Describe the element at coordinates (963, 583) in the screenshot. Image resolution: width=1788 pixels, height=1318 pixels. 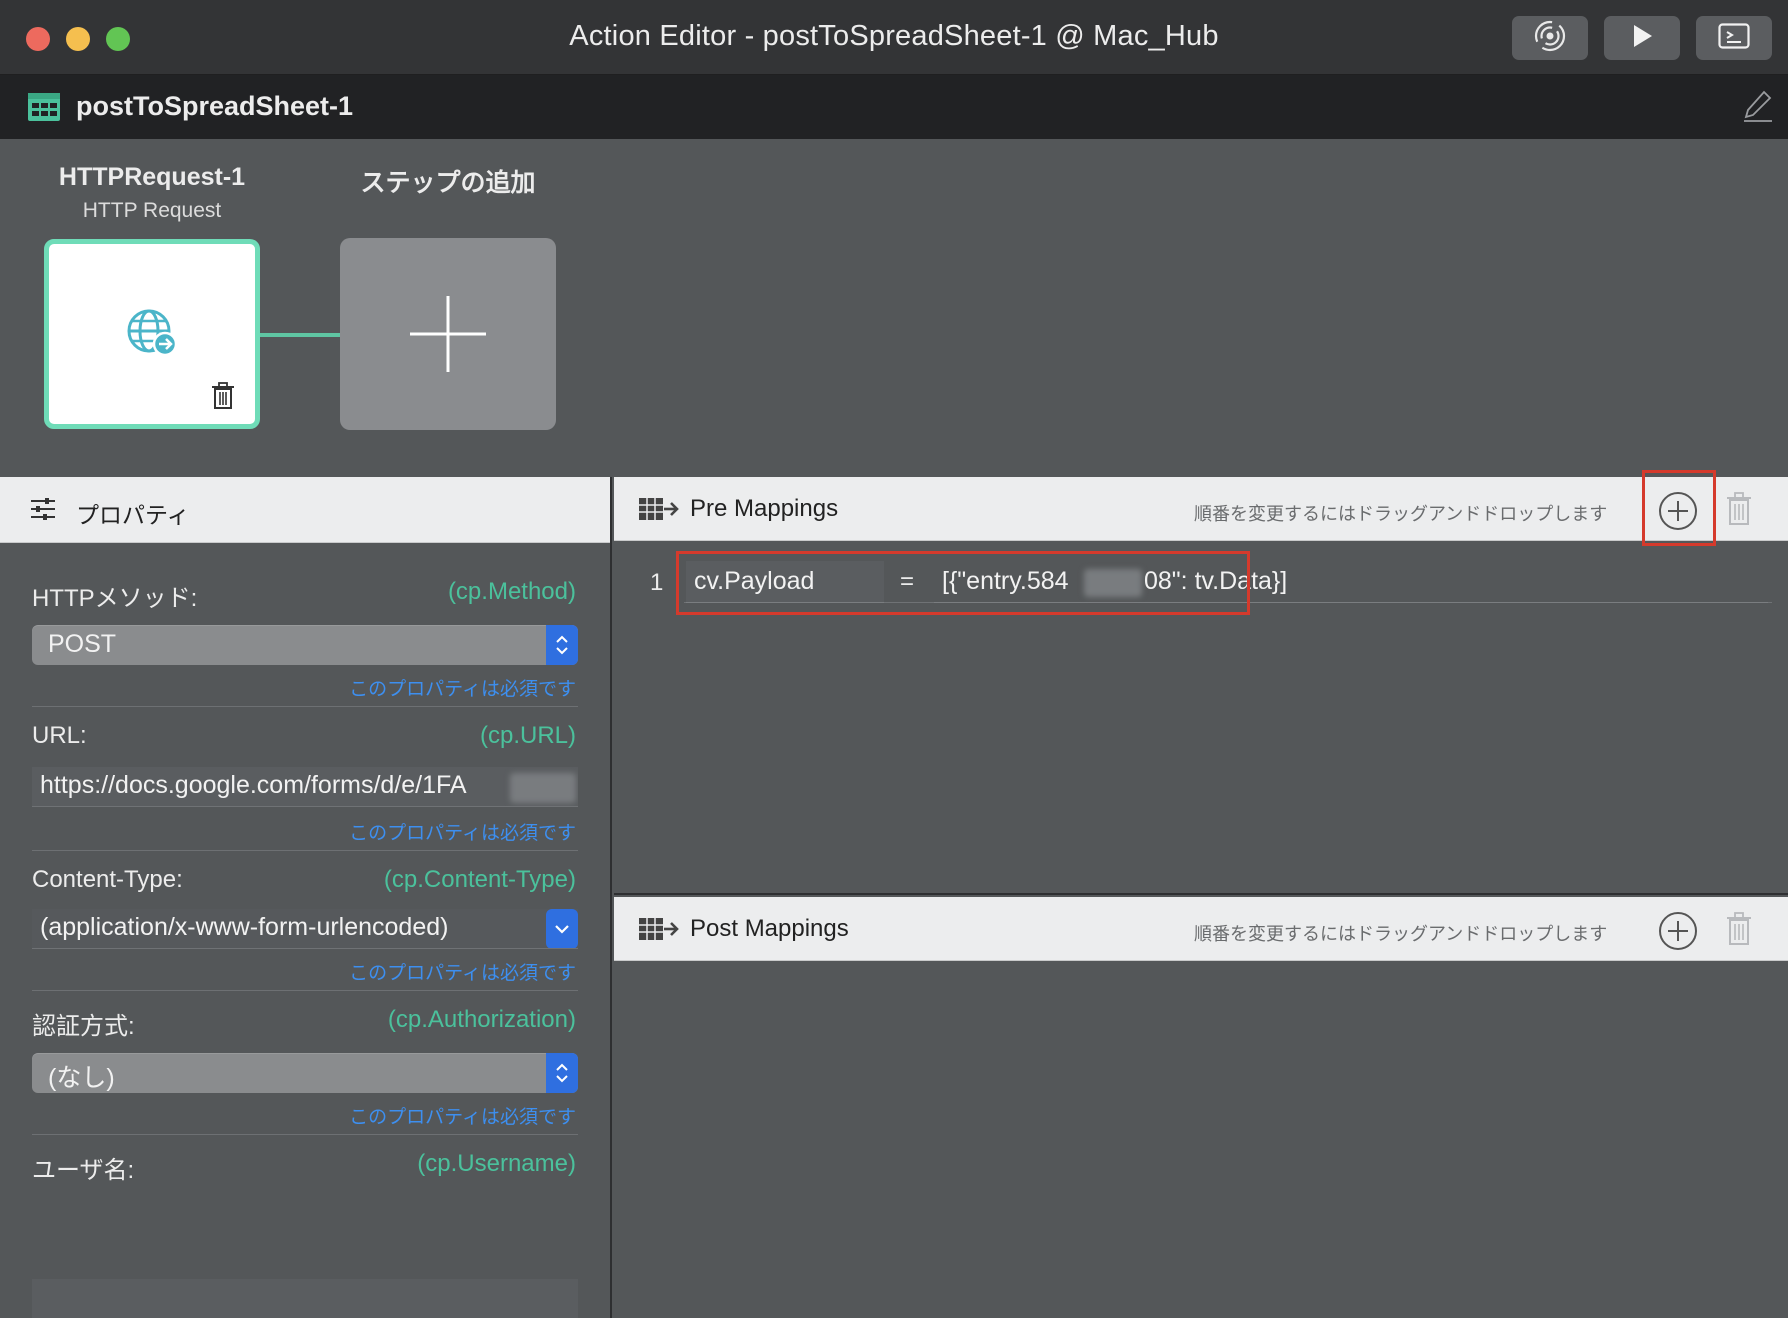
I see `mapping-row-highlight` at that location.